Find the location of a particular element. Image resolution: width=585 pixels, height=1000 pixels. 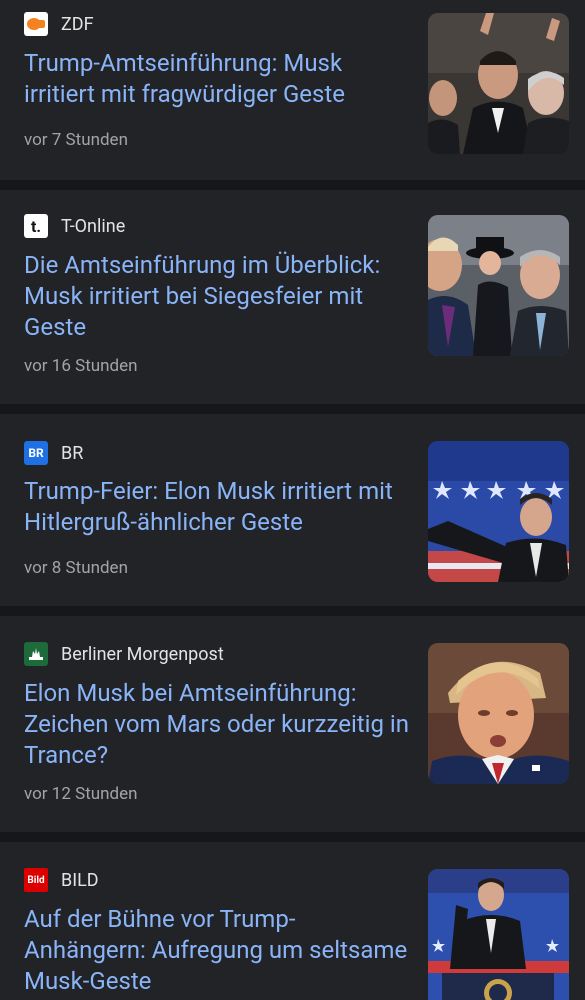

source-name: Berliner Morgenpost is located at coordinates (142, 654).